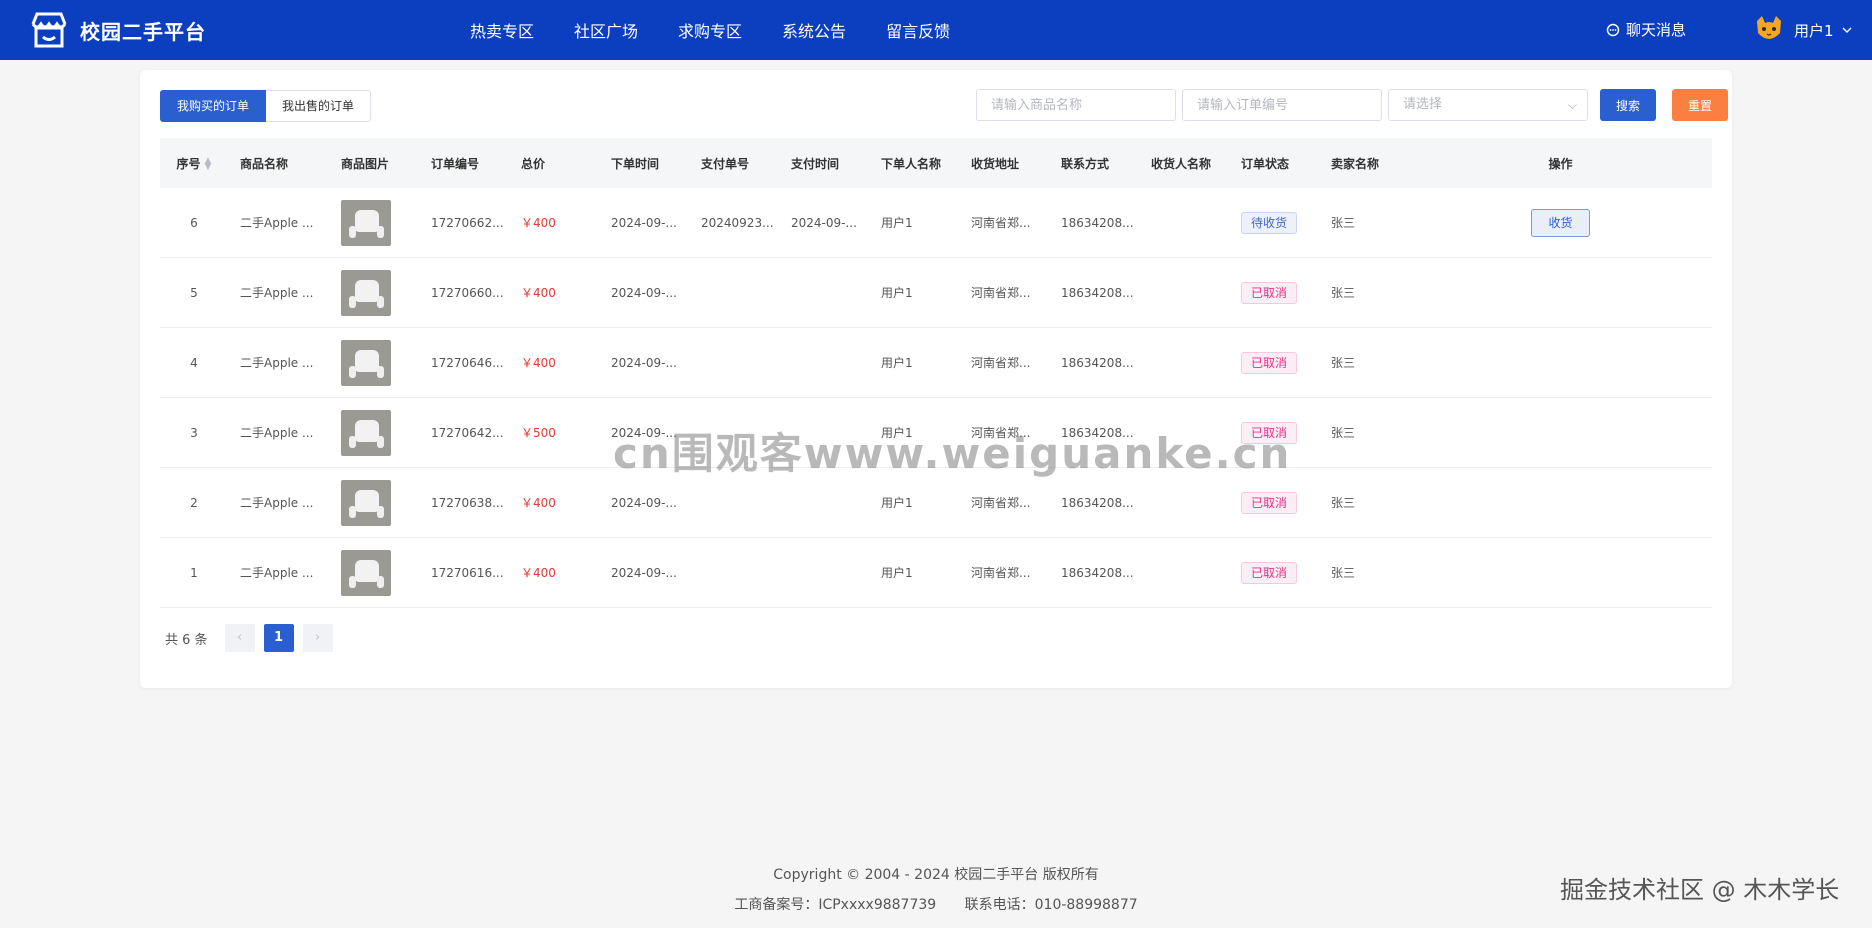 The width and height of the screenshot is (1872, 928). What do you see at coordinates (1181, 163) in the screenshot?
I see `col-receiver: 收货人名称` at bounding box center [1181, 163].